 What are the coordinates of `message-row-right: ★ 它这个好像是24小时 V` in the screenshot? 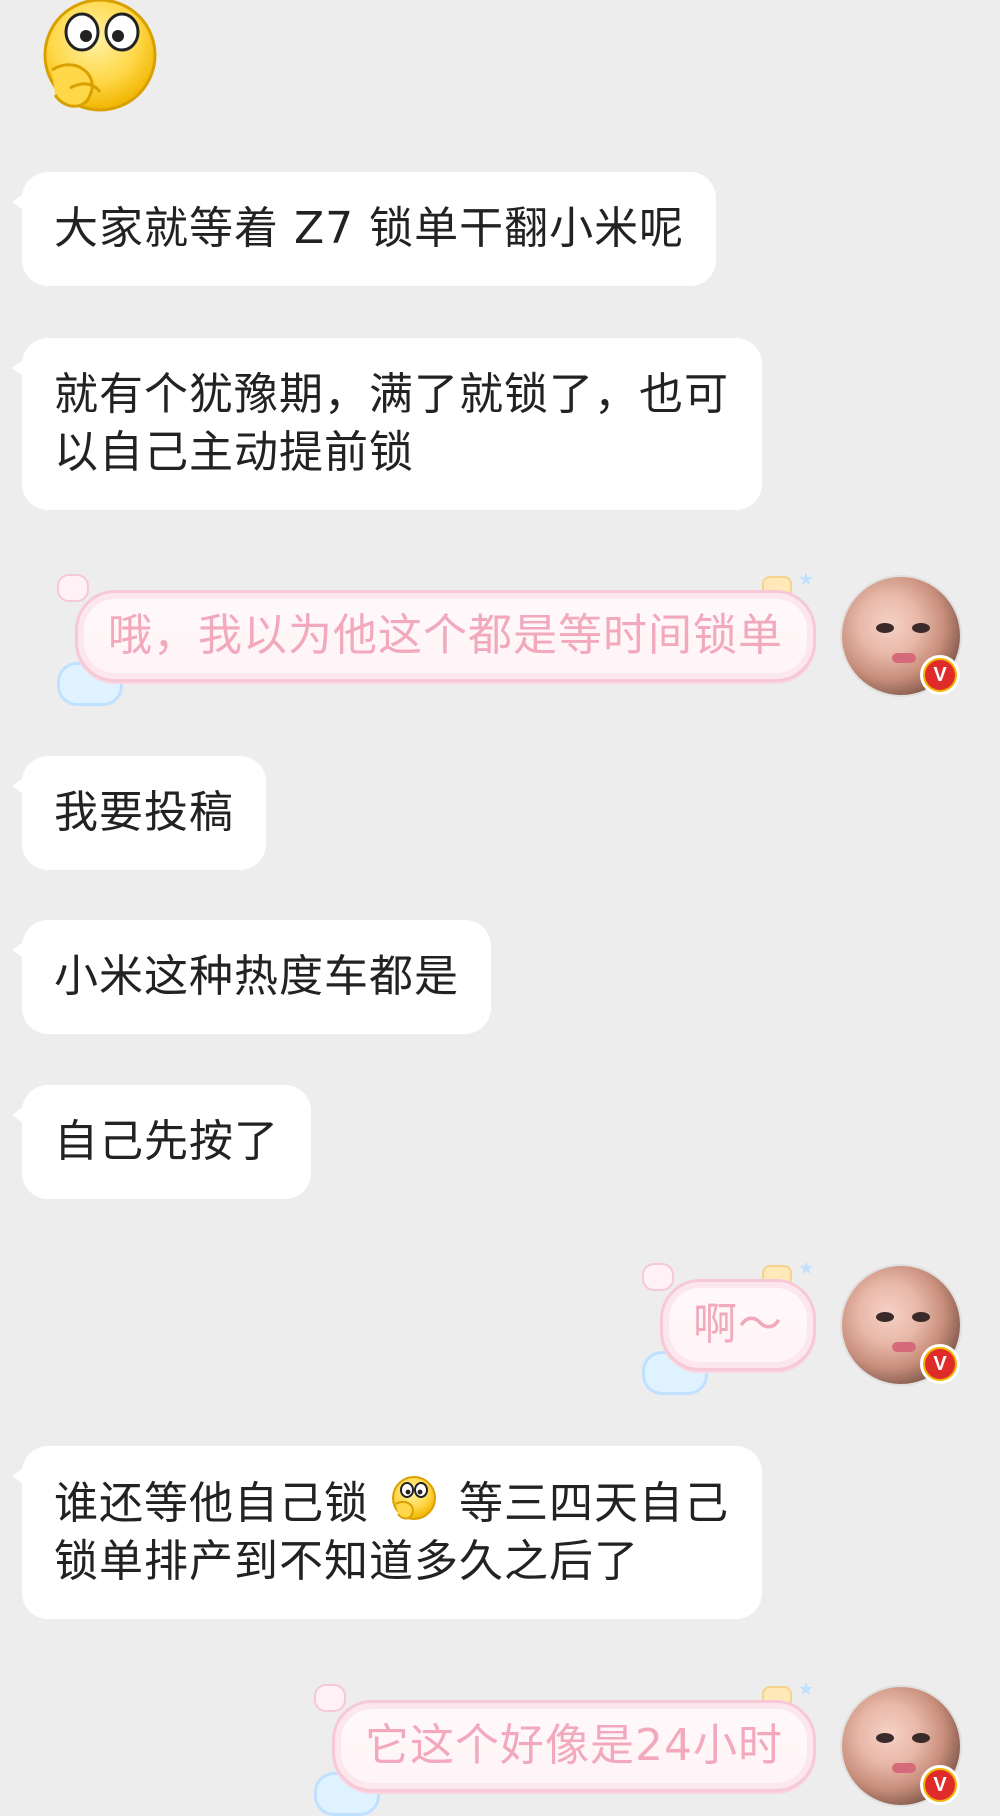 It's located at (636, 1746).